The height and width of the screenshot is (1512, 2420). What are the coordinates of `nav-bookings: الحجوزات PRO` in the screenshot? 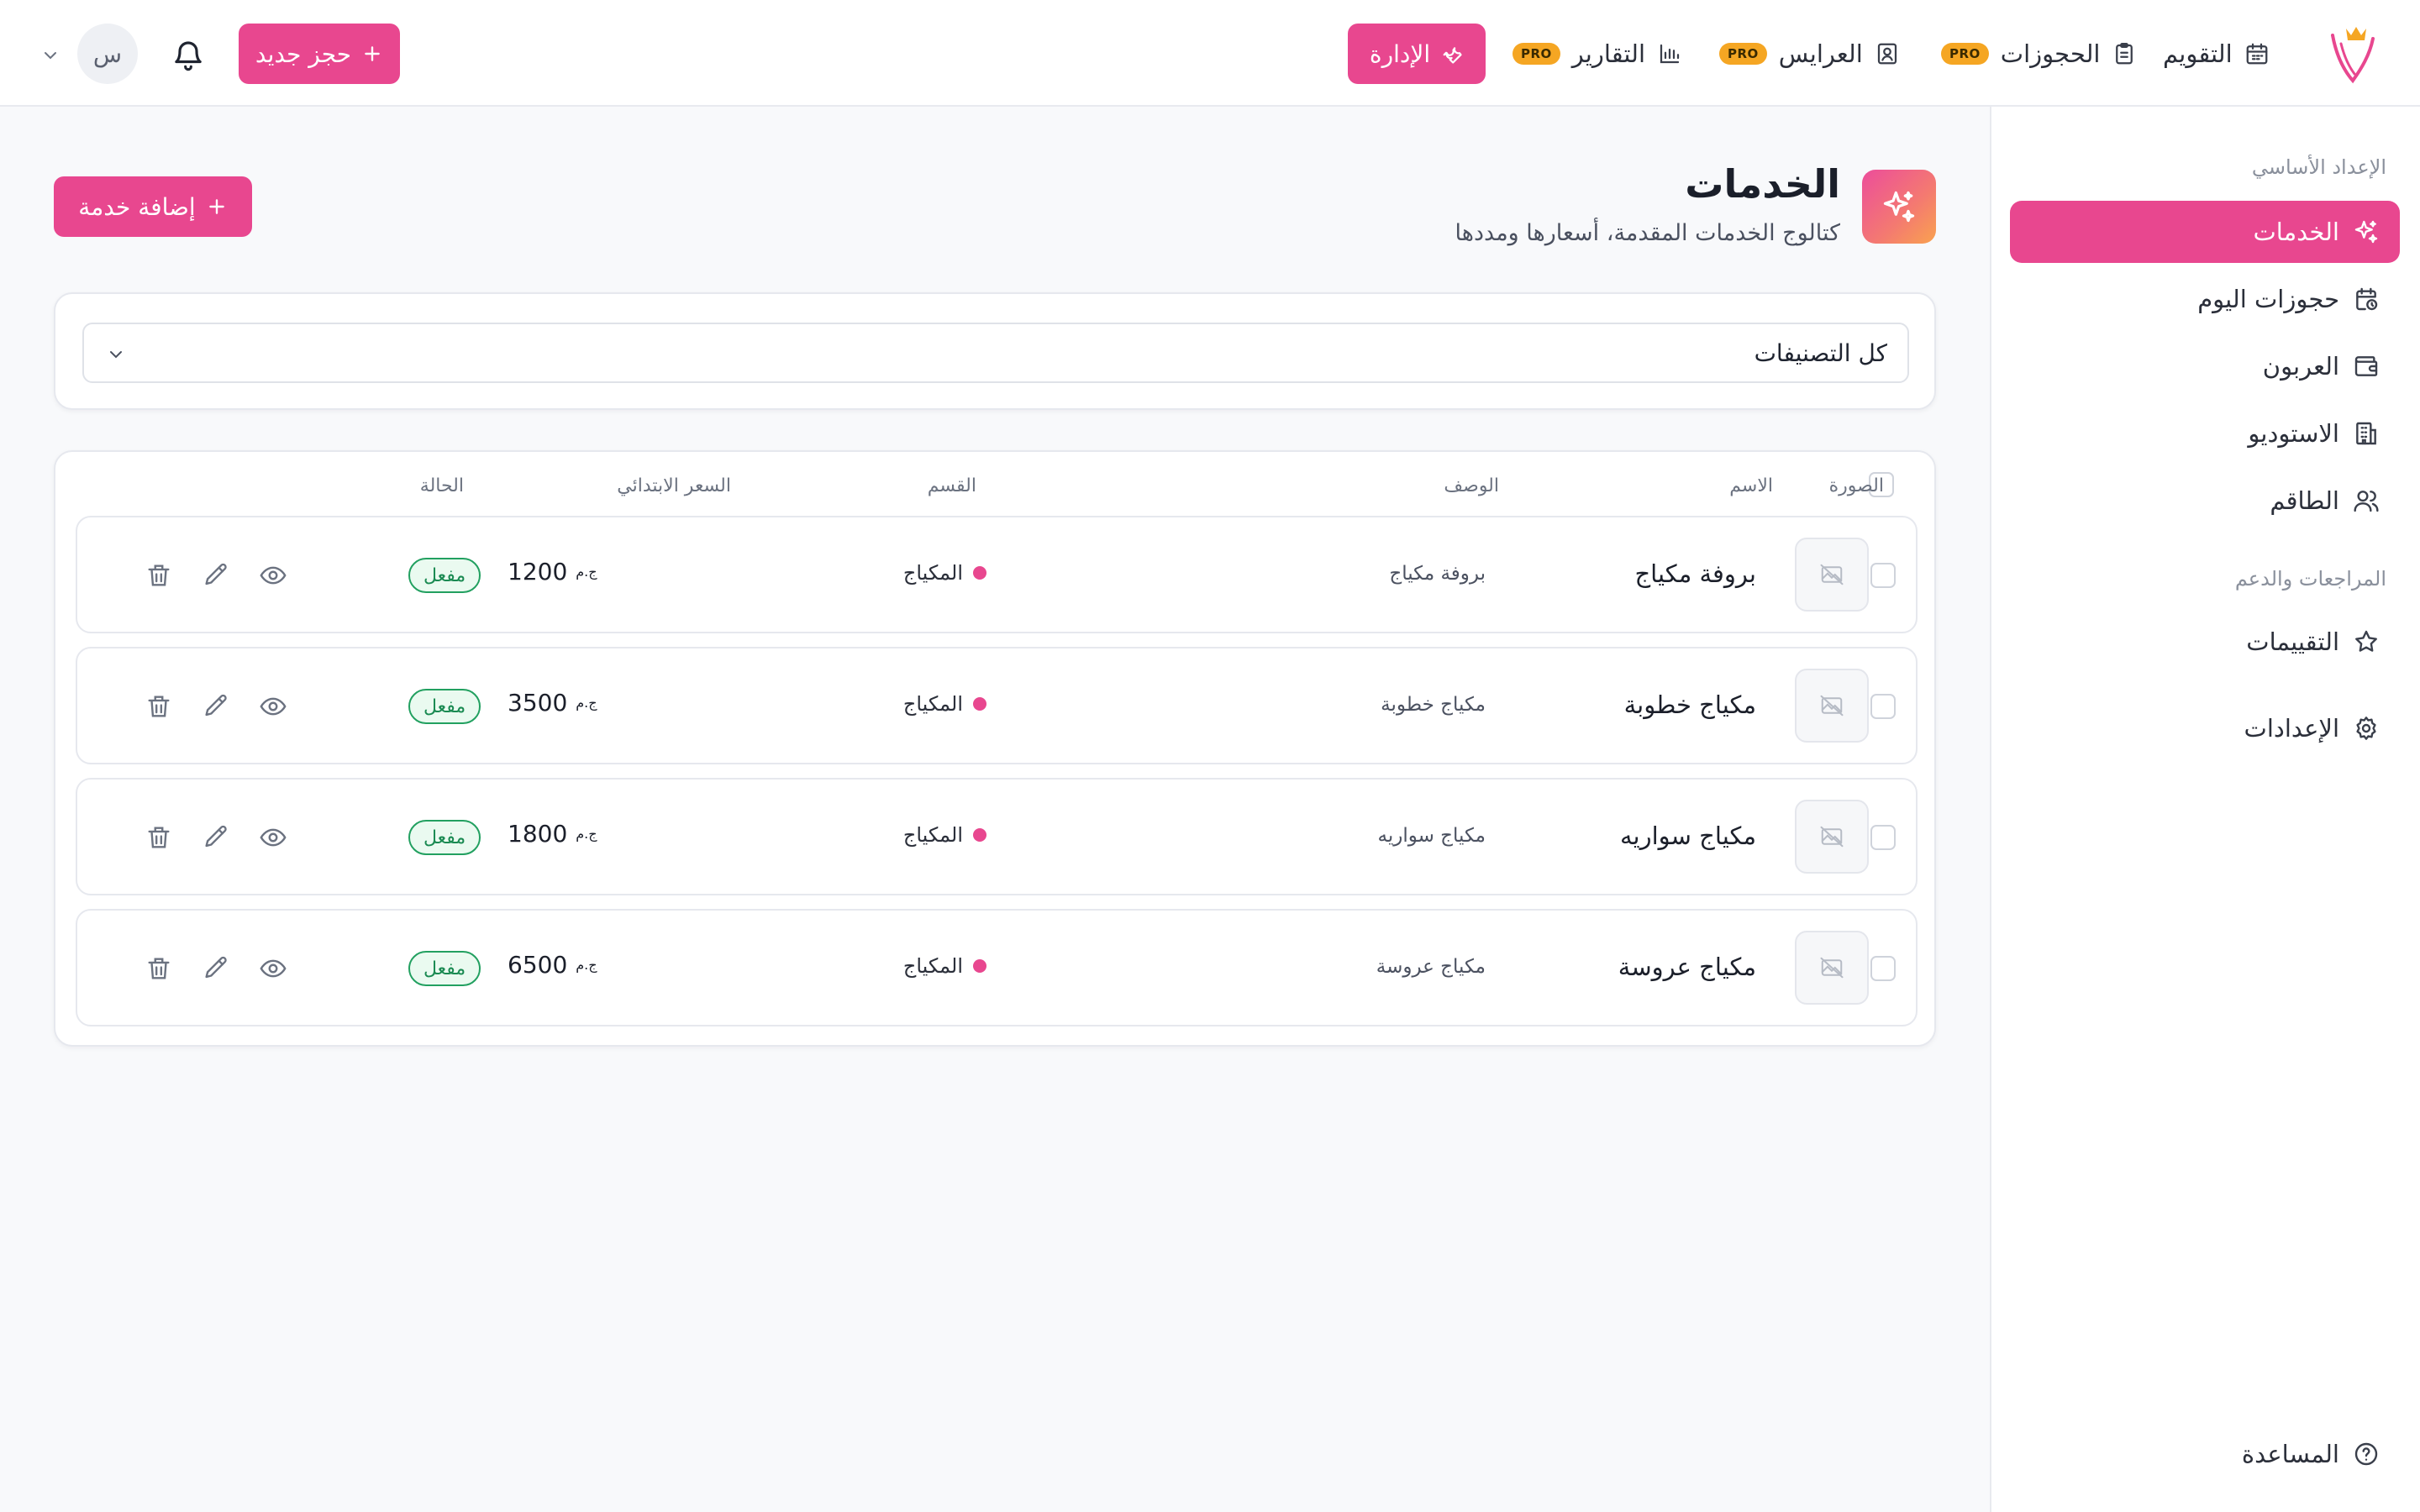 It's located at (2039, 53).